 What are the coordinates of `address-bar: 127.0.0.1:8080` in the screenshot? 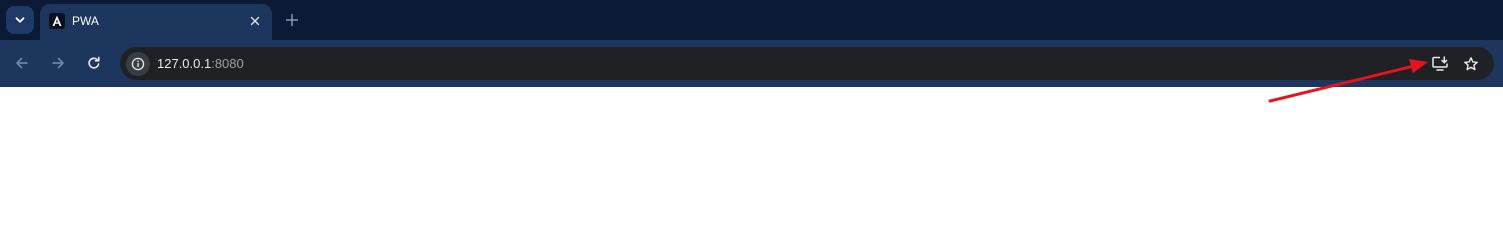 It's located at (807, 63).